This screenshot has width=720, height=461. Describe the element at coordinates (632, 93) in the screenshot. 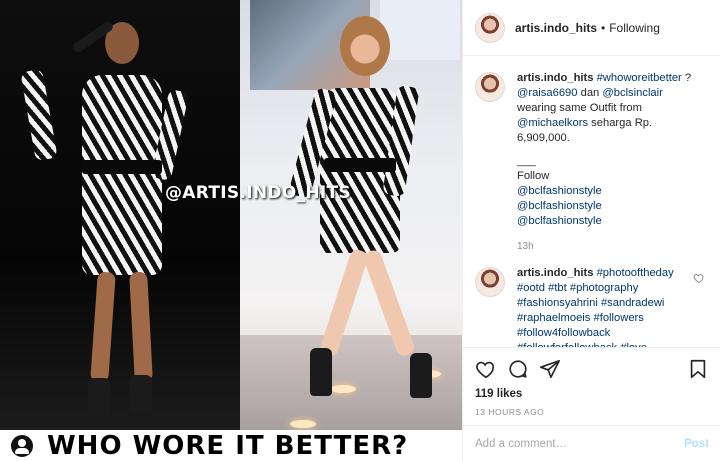

I see `mention-link: @bclsinclair` at that location.